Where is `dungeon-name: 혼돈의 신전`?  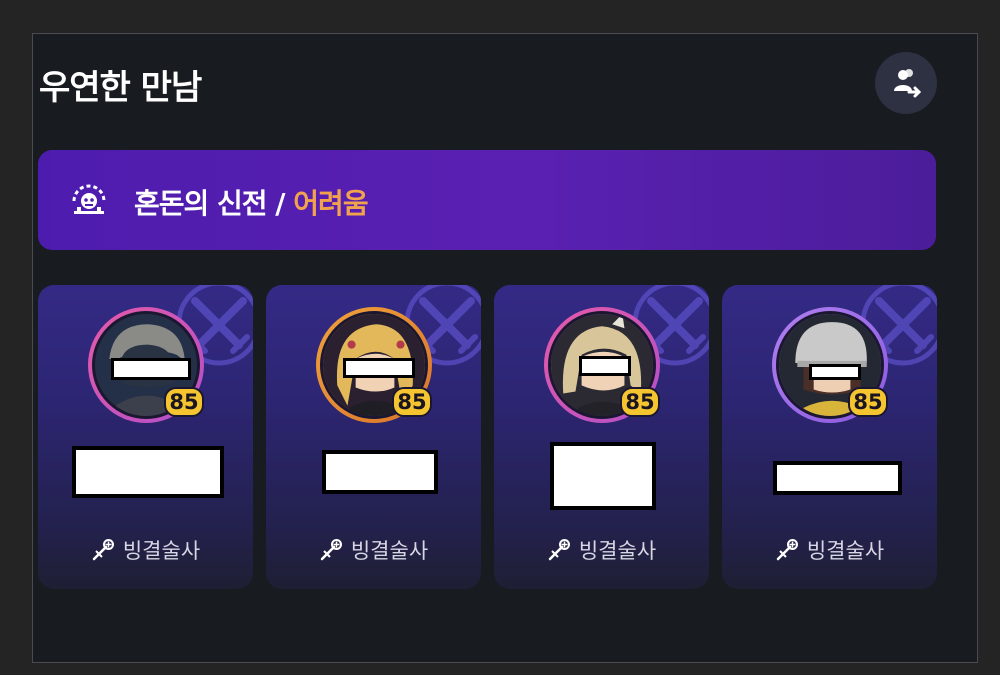 dungeon-name: 혼돈의 신전 is located at coordinates (201, 203).